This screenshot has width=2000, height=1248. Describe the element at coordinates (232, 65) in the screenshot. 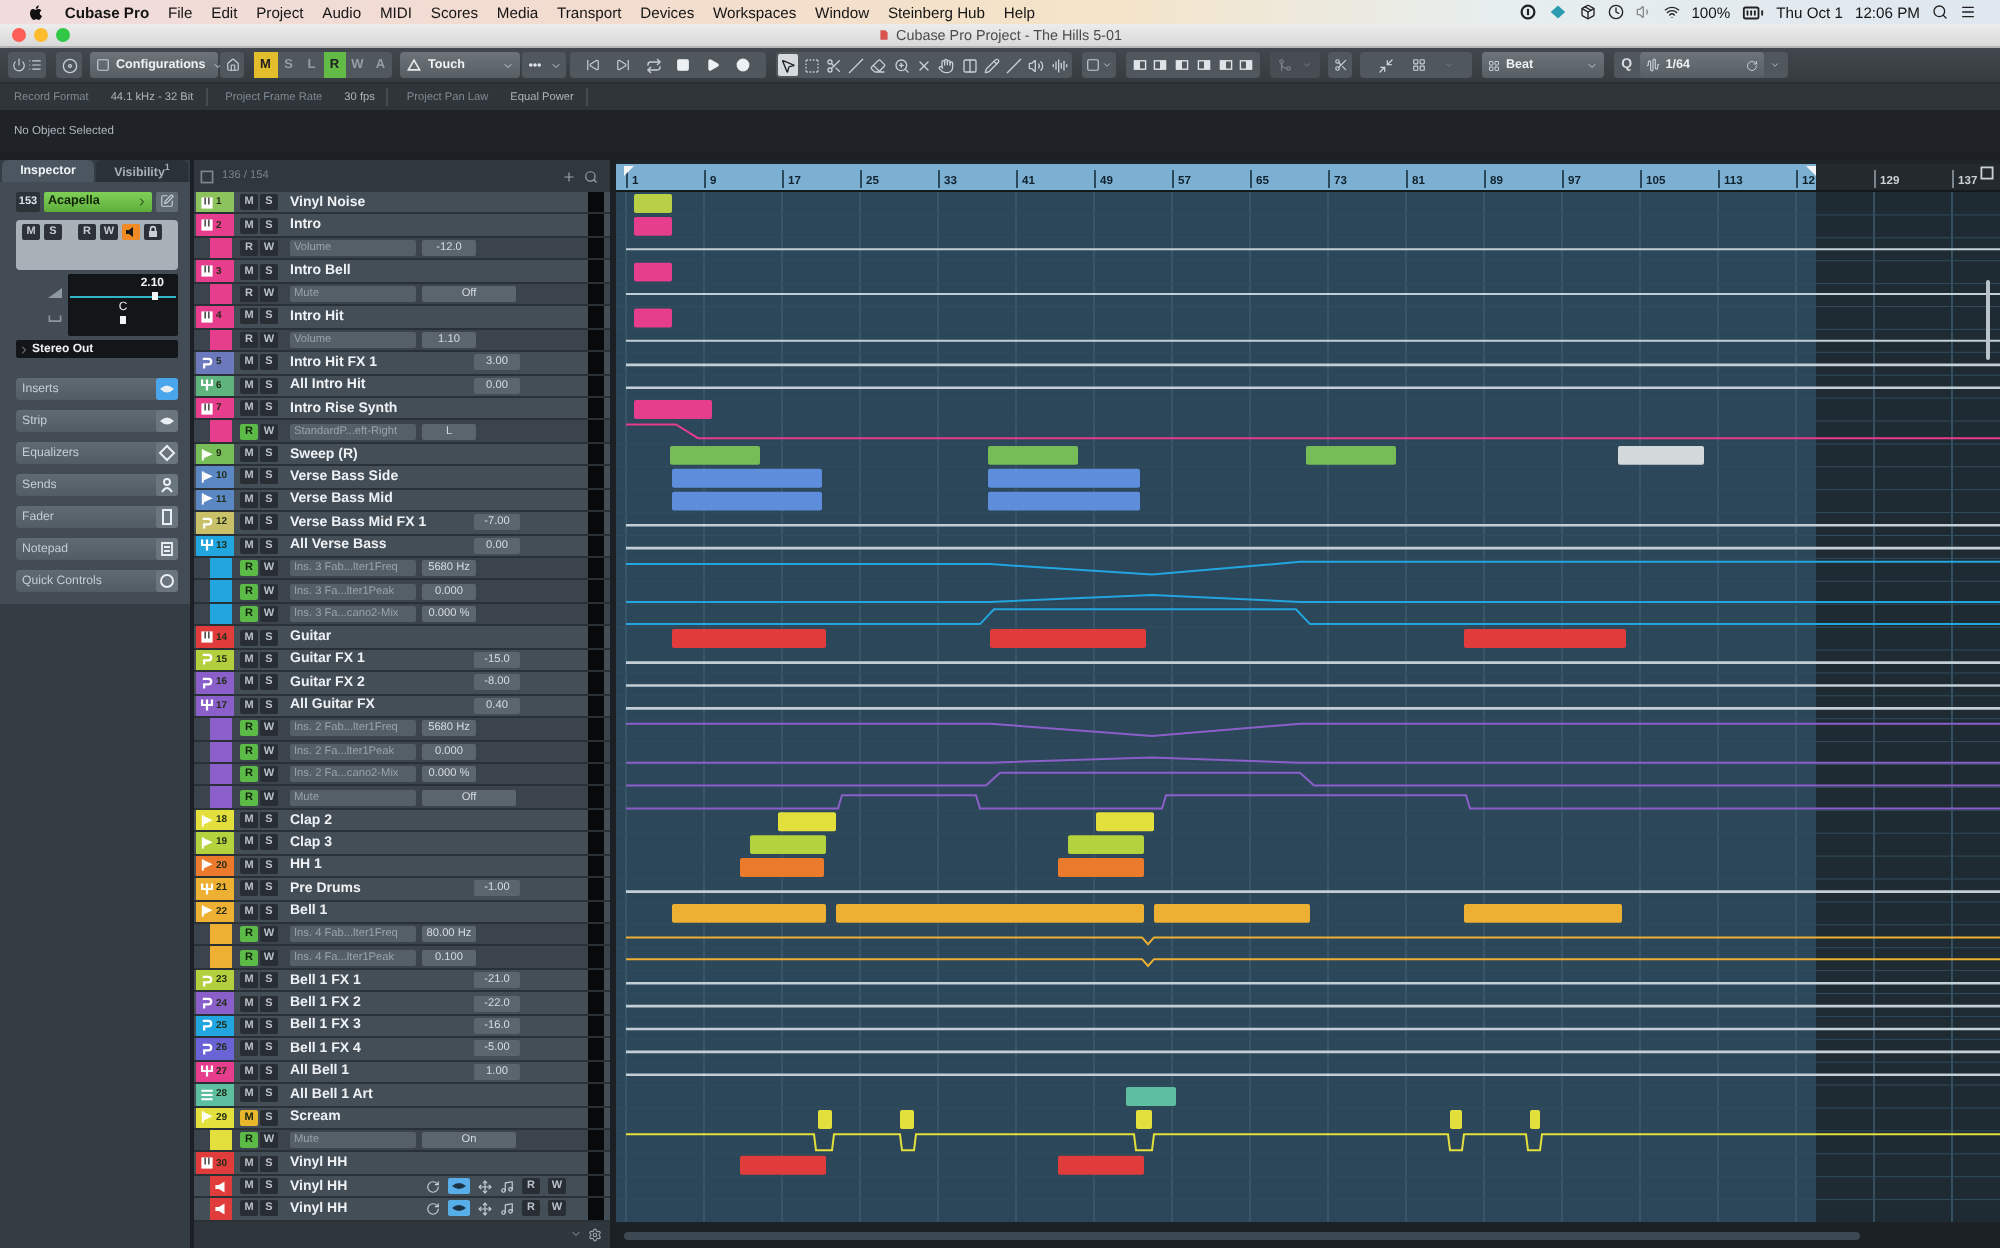

I see `house-icon` at that location.